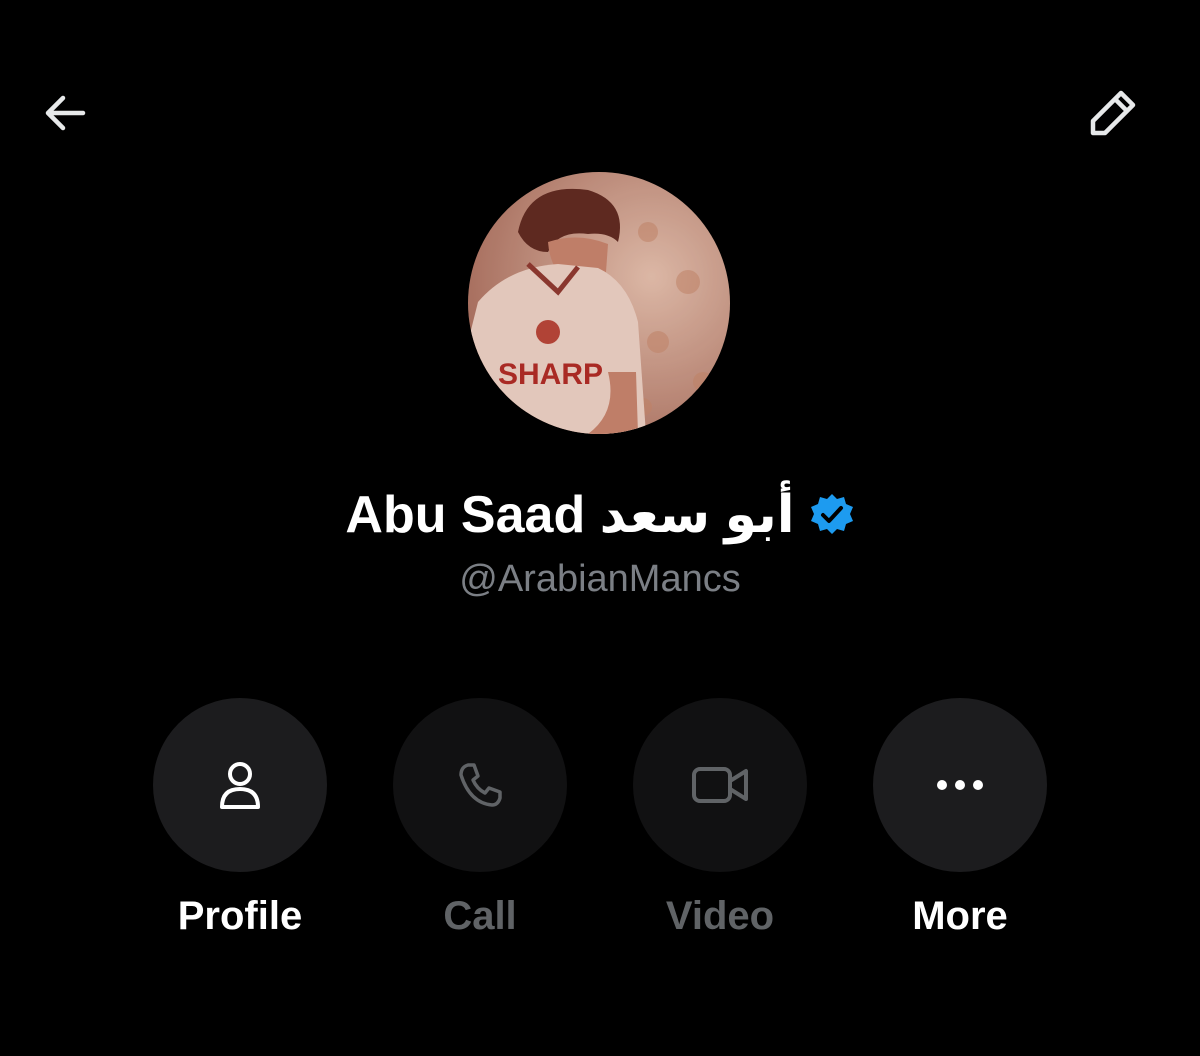 The image size is (1200, 1056). I want to click on profile-button, so click(240, 785).